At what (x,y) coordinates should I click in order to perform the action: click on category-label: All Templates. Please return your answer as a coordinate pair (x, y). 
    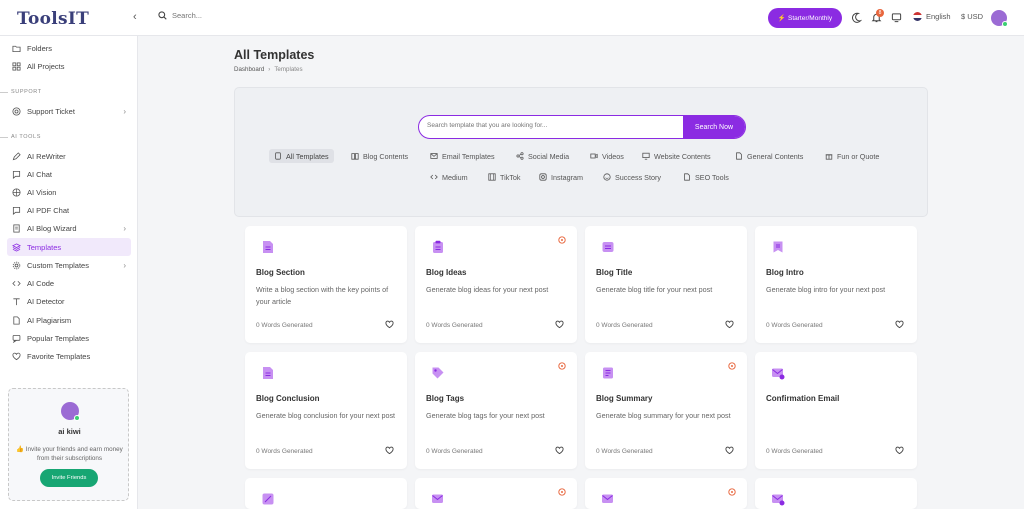
    Looking at the image, I should click on (307, 156).